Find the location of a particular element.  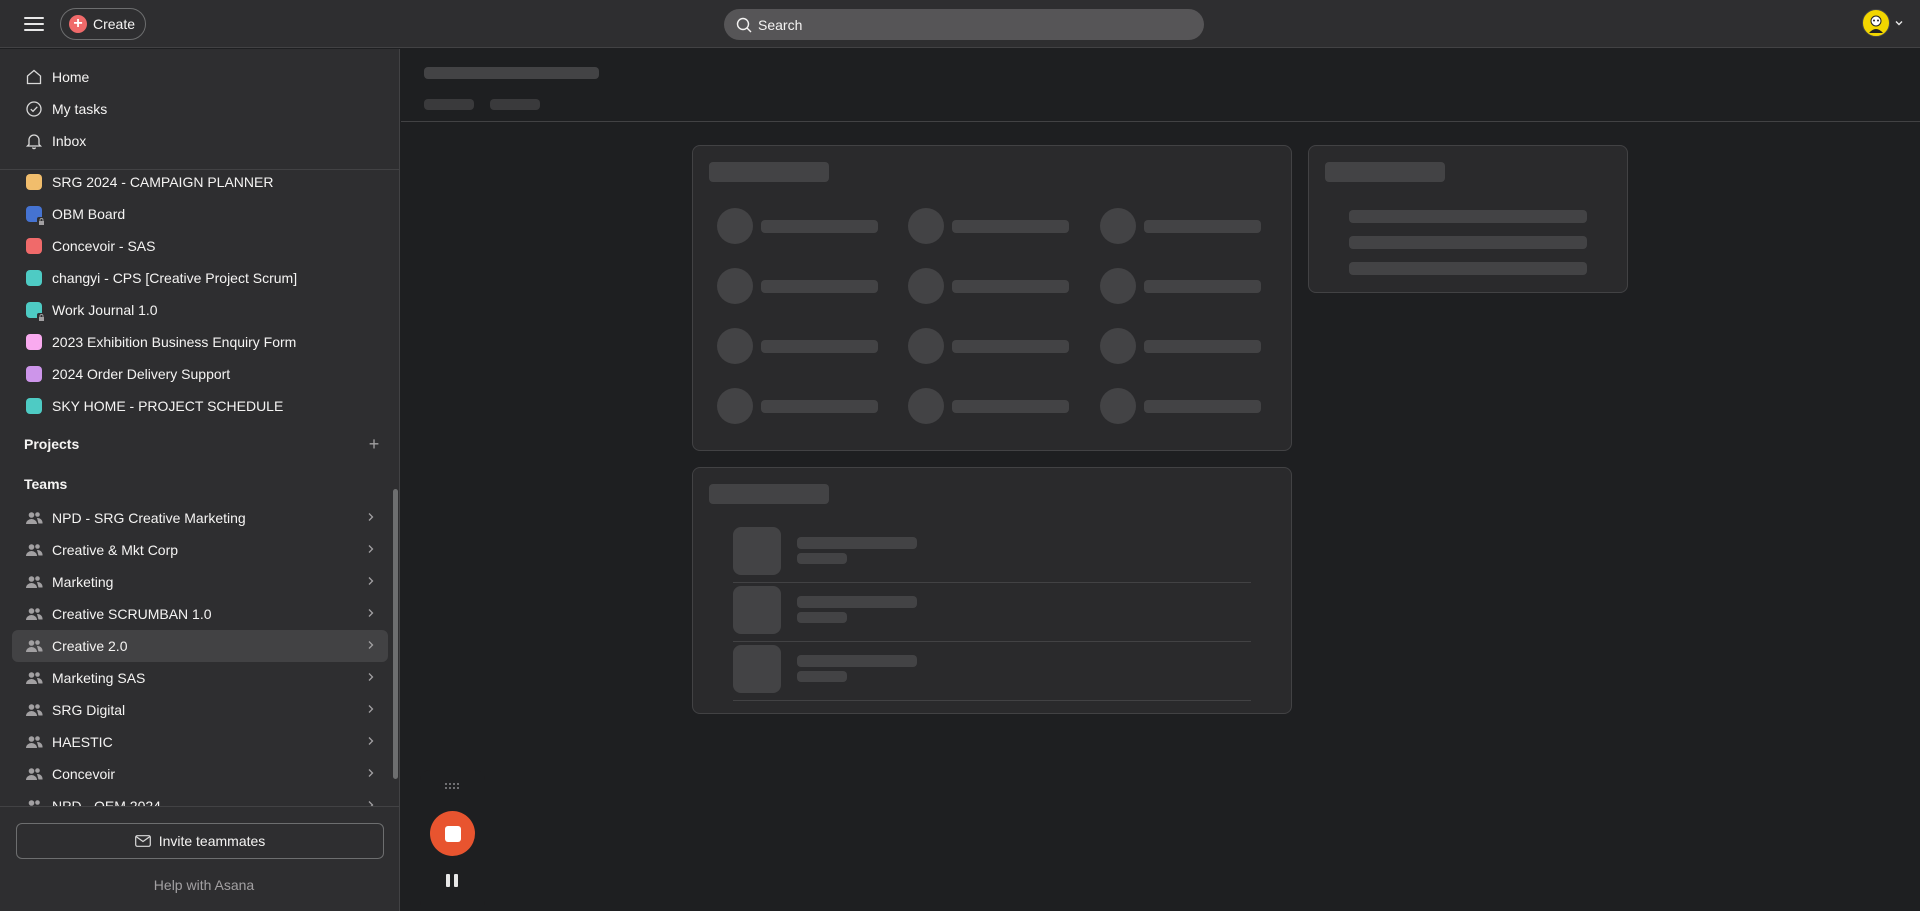

chevron-down-icon is located at coordinates (1899, 23).